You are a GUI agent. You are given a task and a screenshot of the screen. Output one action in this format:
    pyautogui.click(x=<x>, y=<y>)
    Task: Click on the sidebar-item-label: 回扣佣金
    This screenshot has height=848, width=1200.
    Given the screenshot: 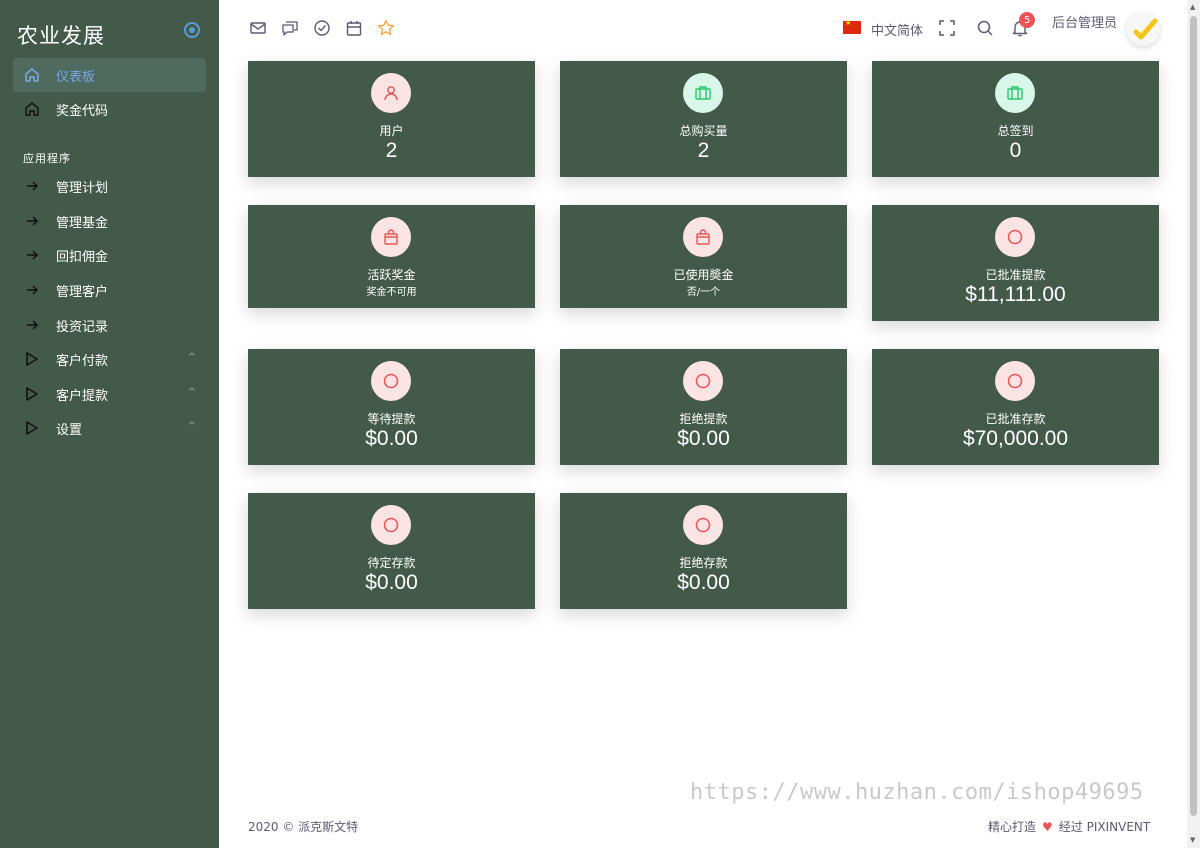 What is the action you would take?
    pyautogui.click(x=82, y=257)
    